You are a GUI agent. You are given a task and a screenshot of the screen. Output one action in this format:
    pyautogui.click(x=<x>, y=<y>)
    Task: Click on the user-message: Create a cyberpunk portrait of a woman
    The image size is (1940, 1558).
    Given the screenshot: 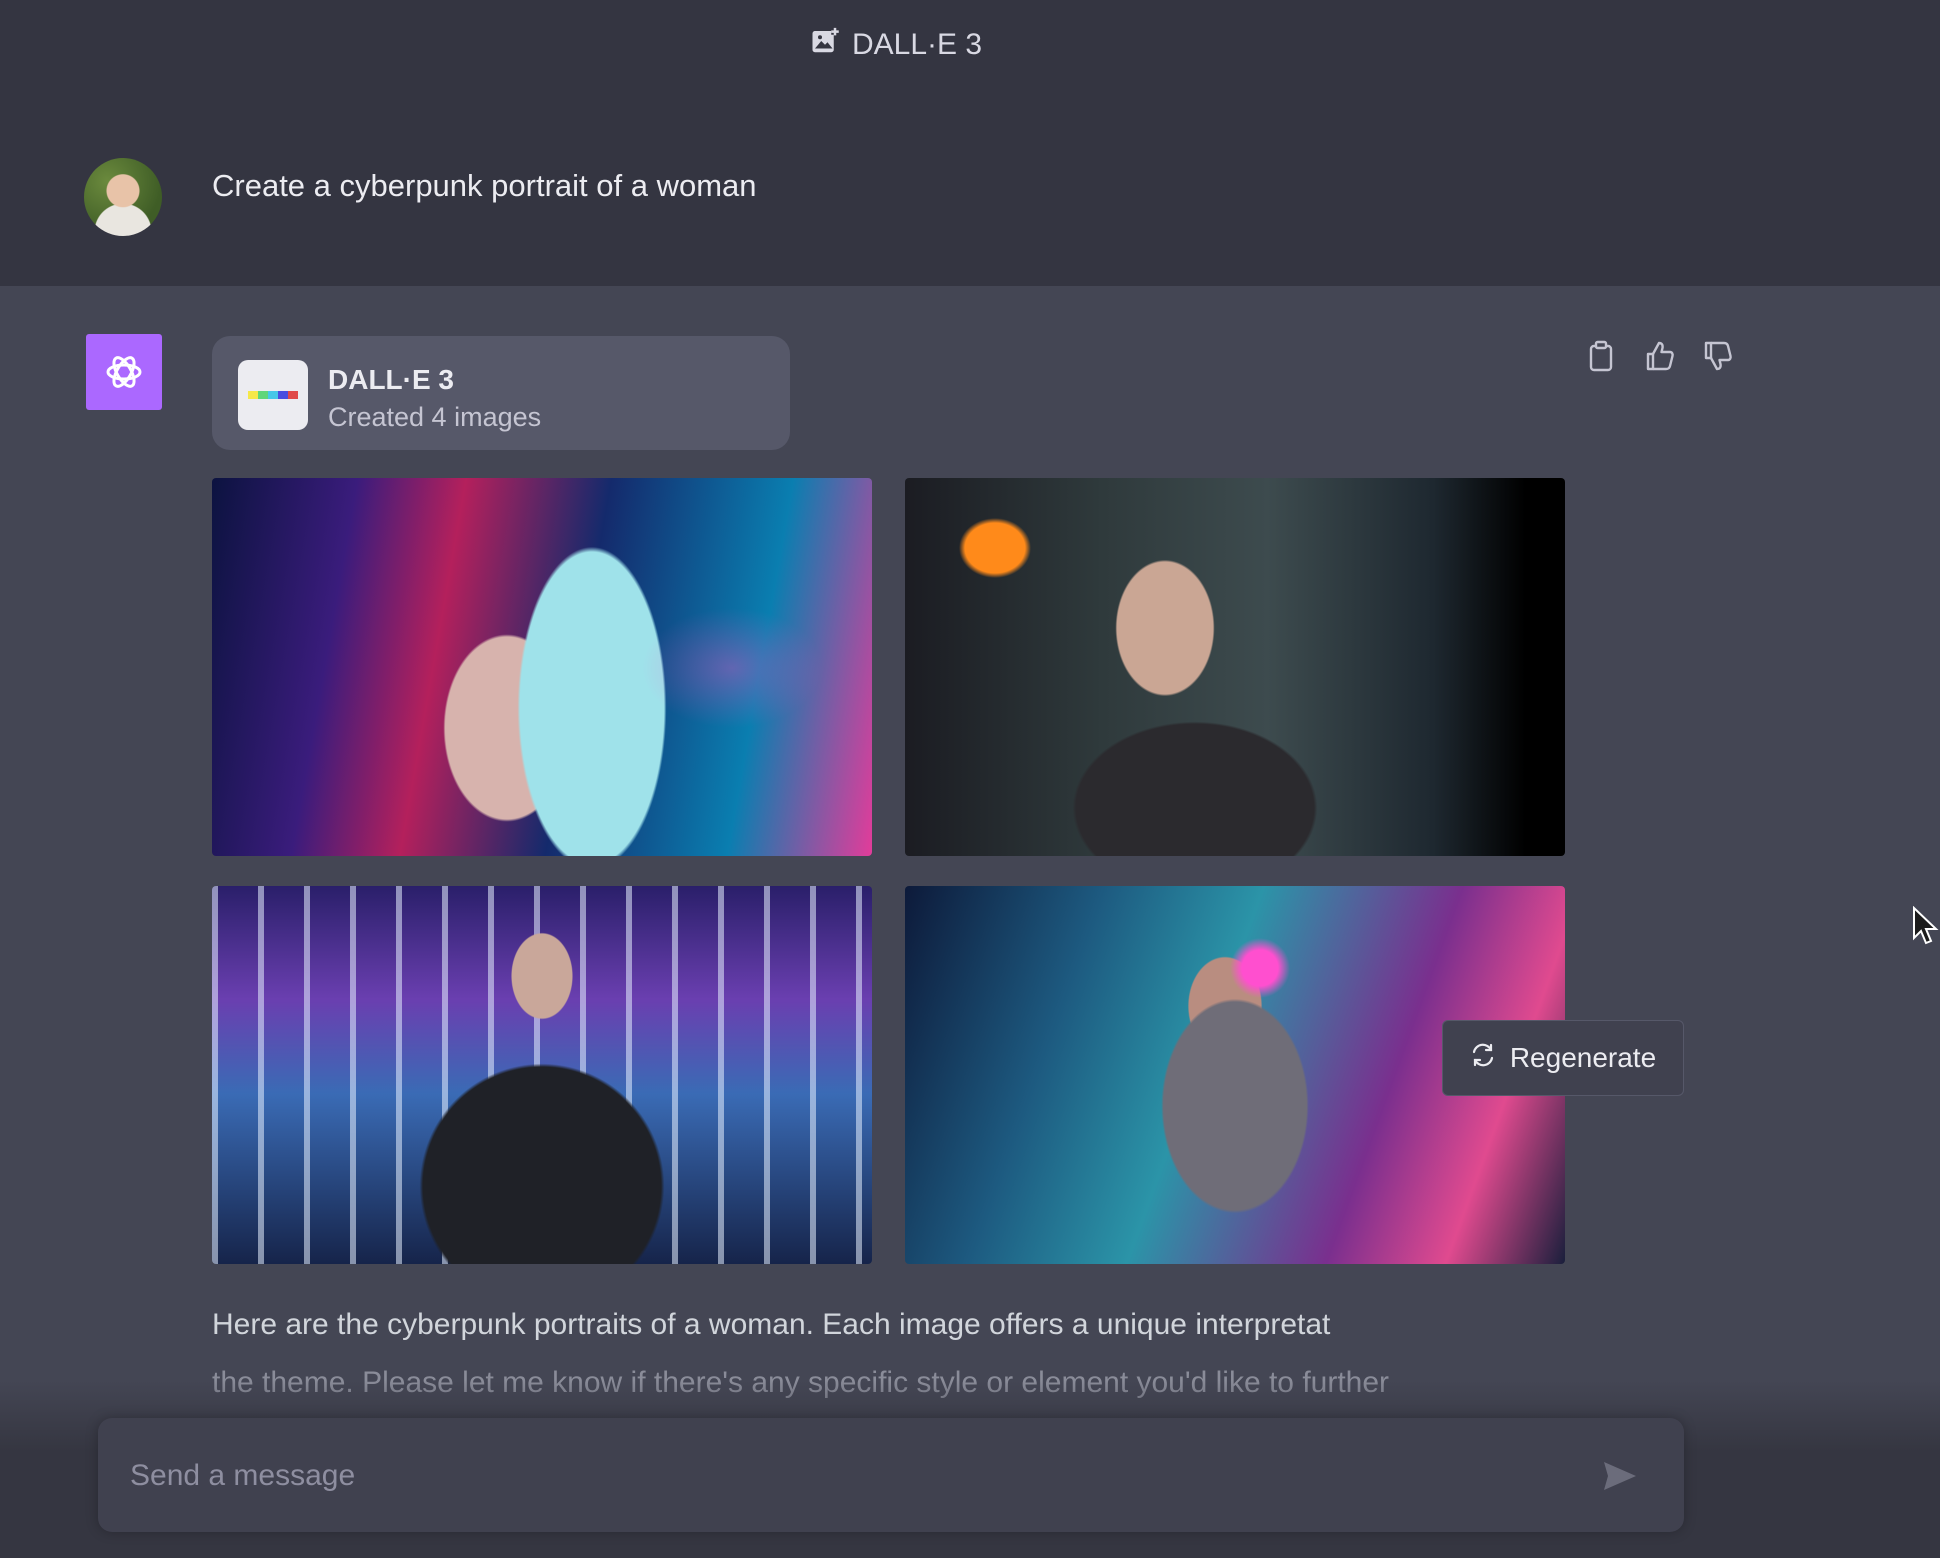 What is the action you would take?
    pyautogui.click(x=970, y=197)
    